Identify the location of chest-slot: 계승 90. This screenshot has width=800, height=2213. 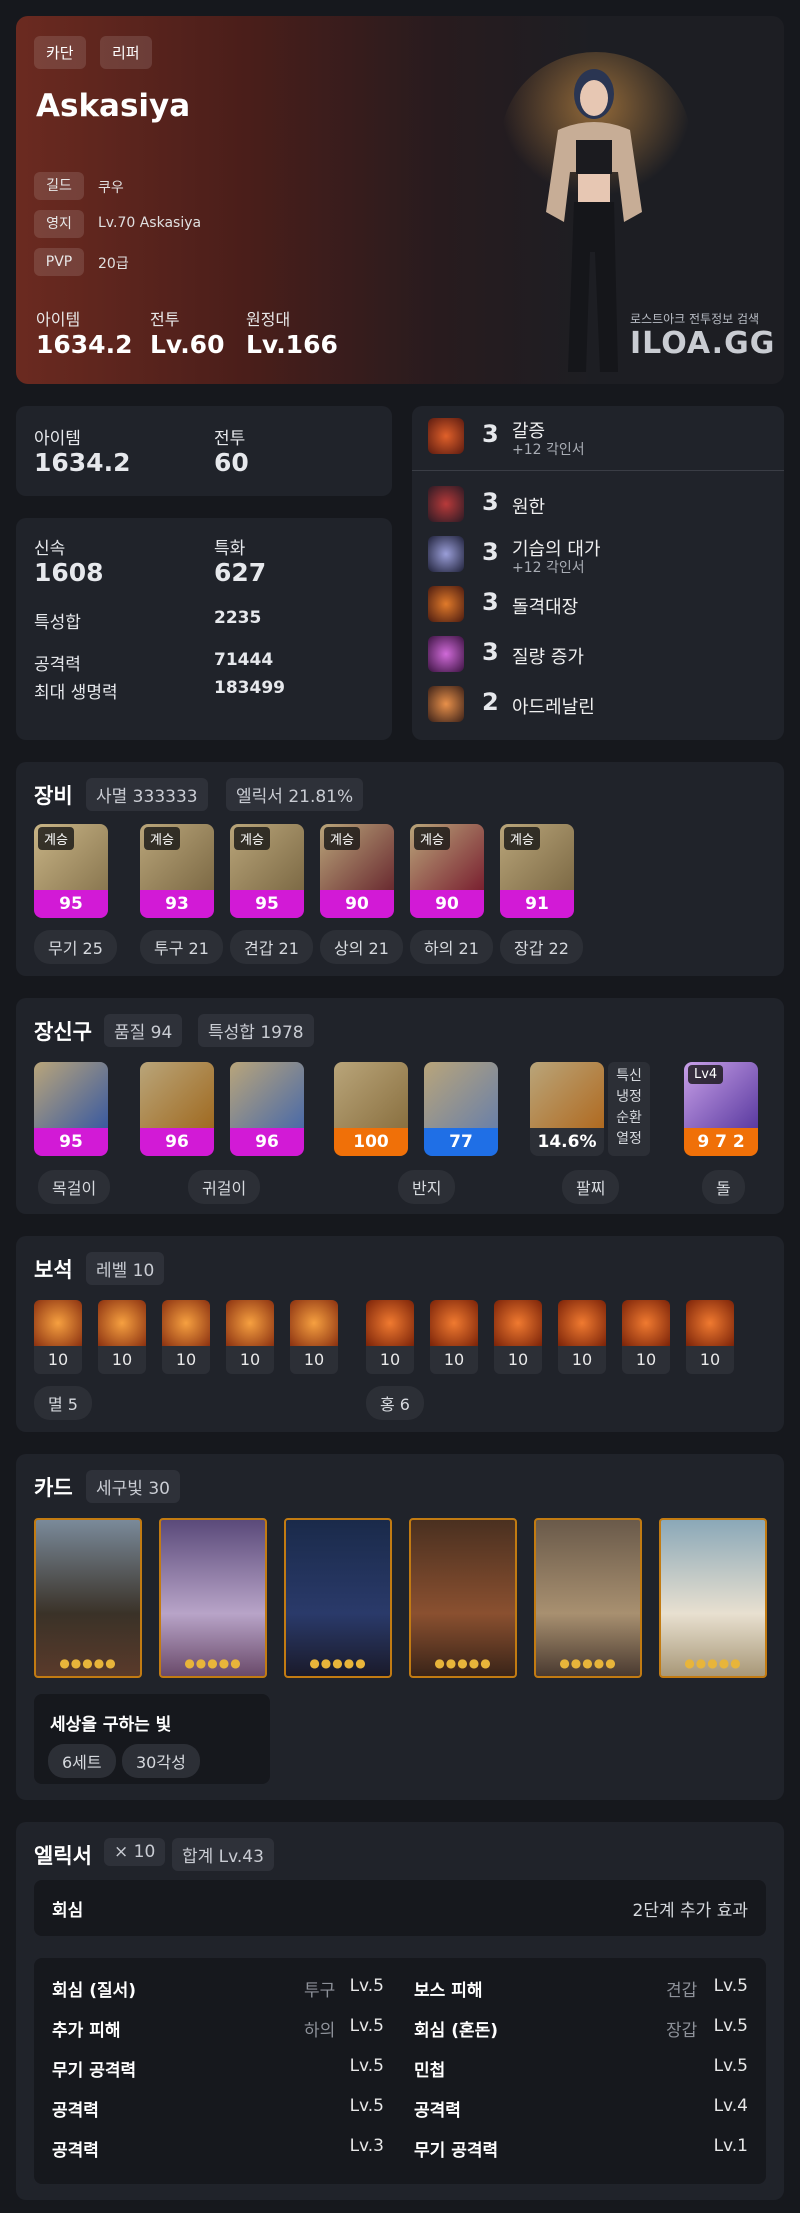
(357, 871).